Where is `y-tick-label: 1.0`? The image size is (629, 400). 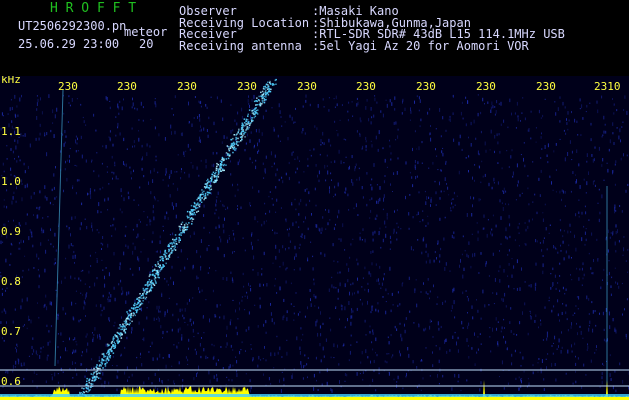
y-tick-label: 1.0 is located at coordinates (11, 181).